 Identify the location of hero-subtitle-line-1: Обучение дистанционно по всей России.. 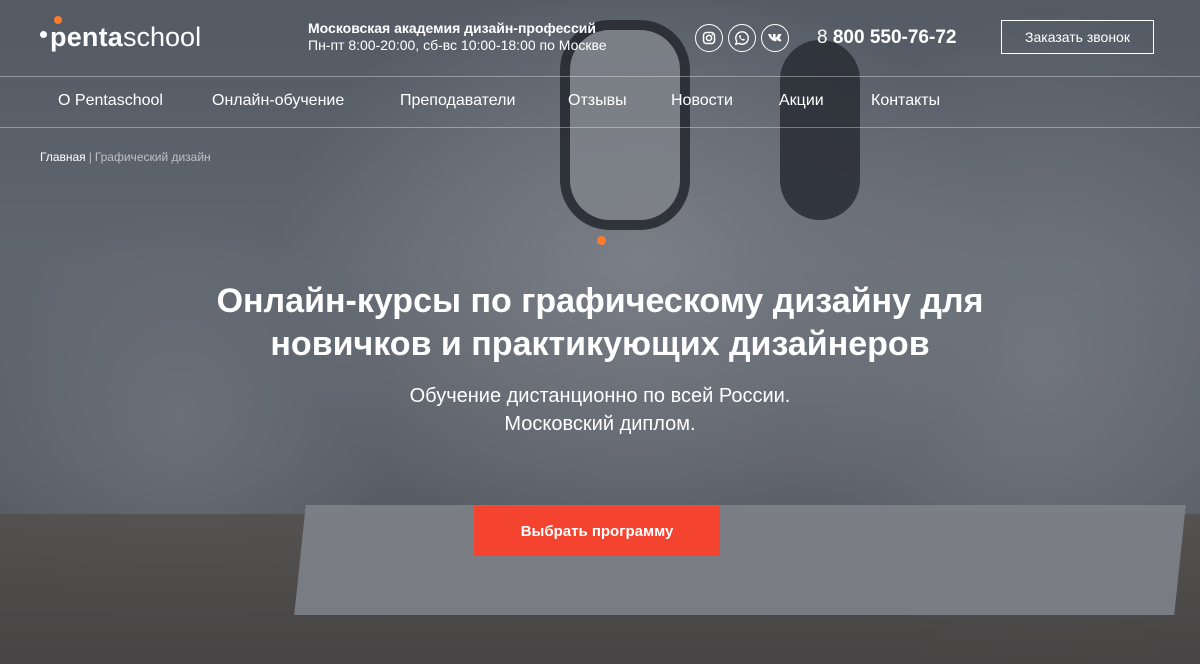
(600, 396).